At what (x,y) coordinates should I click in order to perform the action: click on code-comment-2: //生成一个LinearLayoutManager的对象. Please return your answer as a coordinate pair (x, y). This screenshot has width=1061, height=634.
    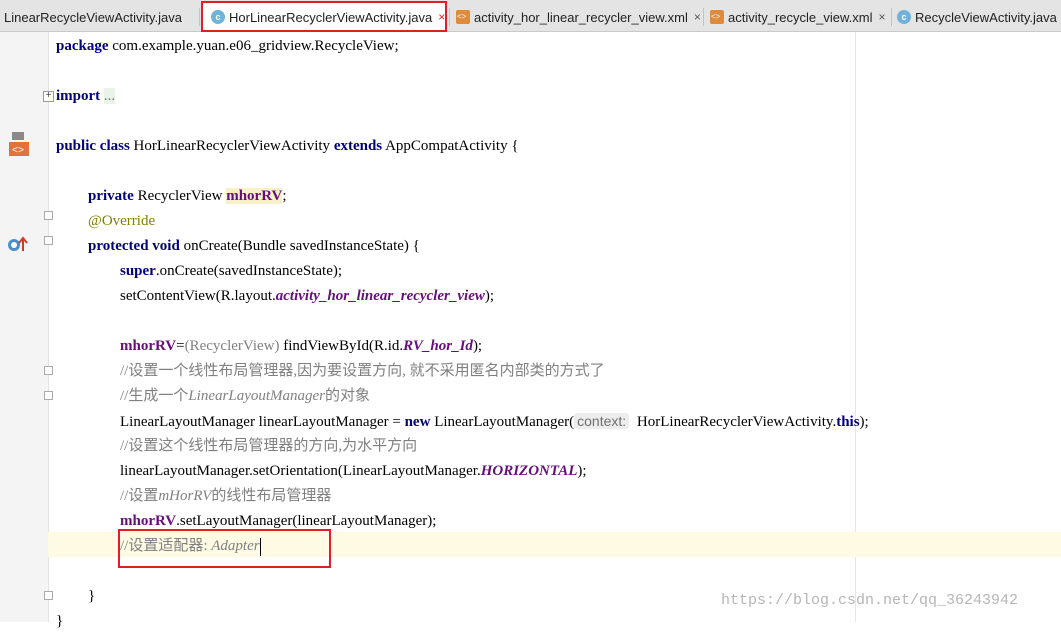
    Looking at the image, I should click on (245, 396).